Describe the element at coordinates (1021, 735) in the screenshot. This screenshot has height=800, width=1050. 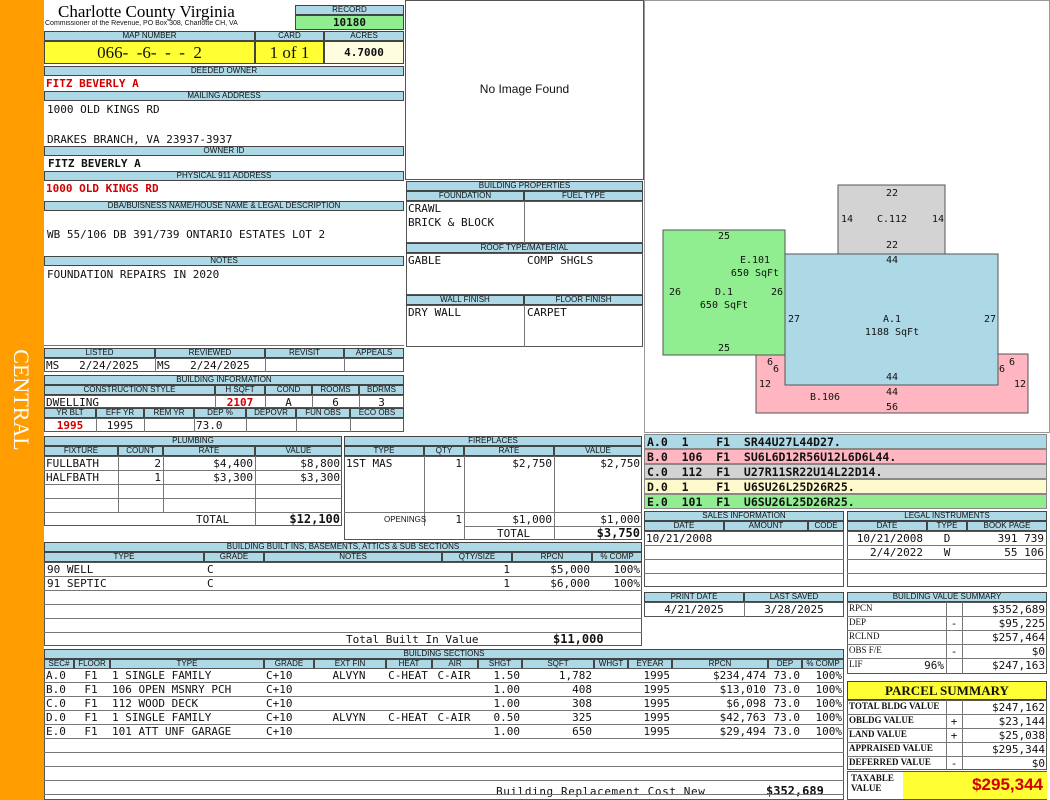
I see `parcel-row-value: $25,038` at that location.